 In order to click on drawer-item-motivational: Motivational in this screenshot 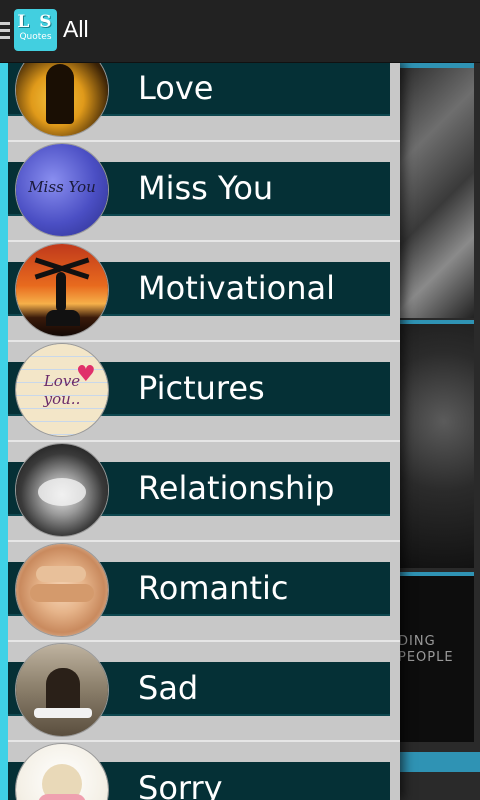, I will do `click(200, 290)`.